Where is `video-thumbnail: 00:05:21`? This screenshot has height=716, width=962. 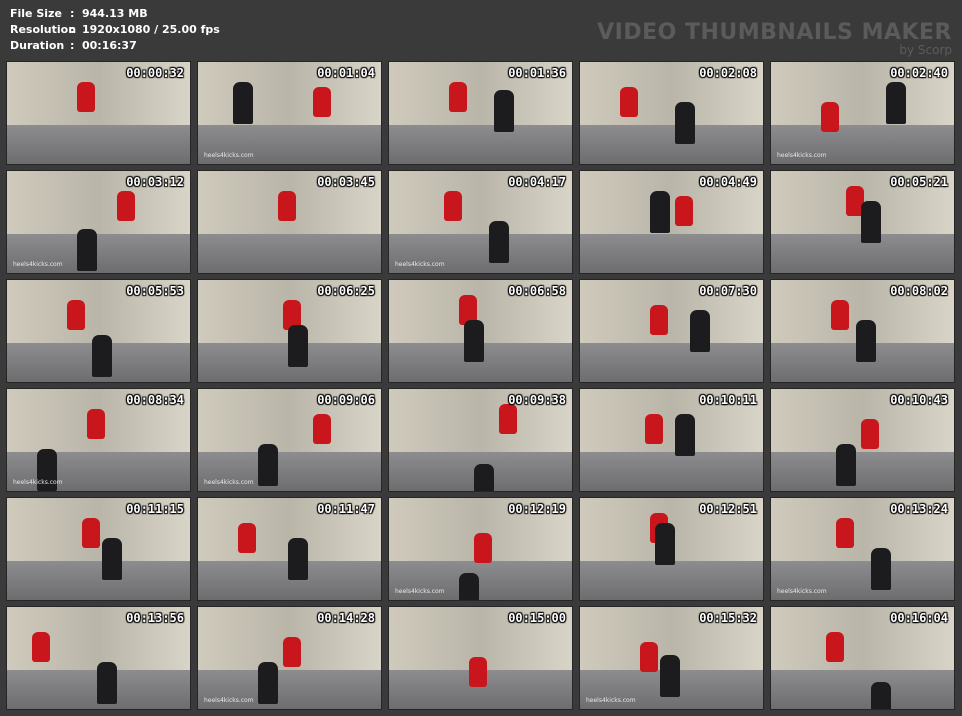
video-thumbnail: 00:05:21 is located at coordinates (862, 222).